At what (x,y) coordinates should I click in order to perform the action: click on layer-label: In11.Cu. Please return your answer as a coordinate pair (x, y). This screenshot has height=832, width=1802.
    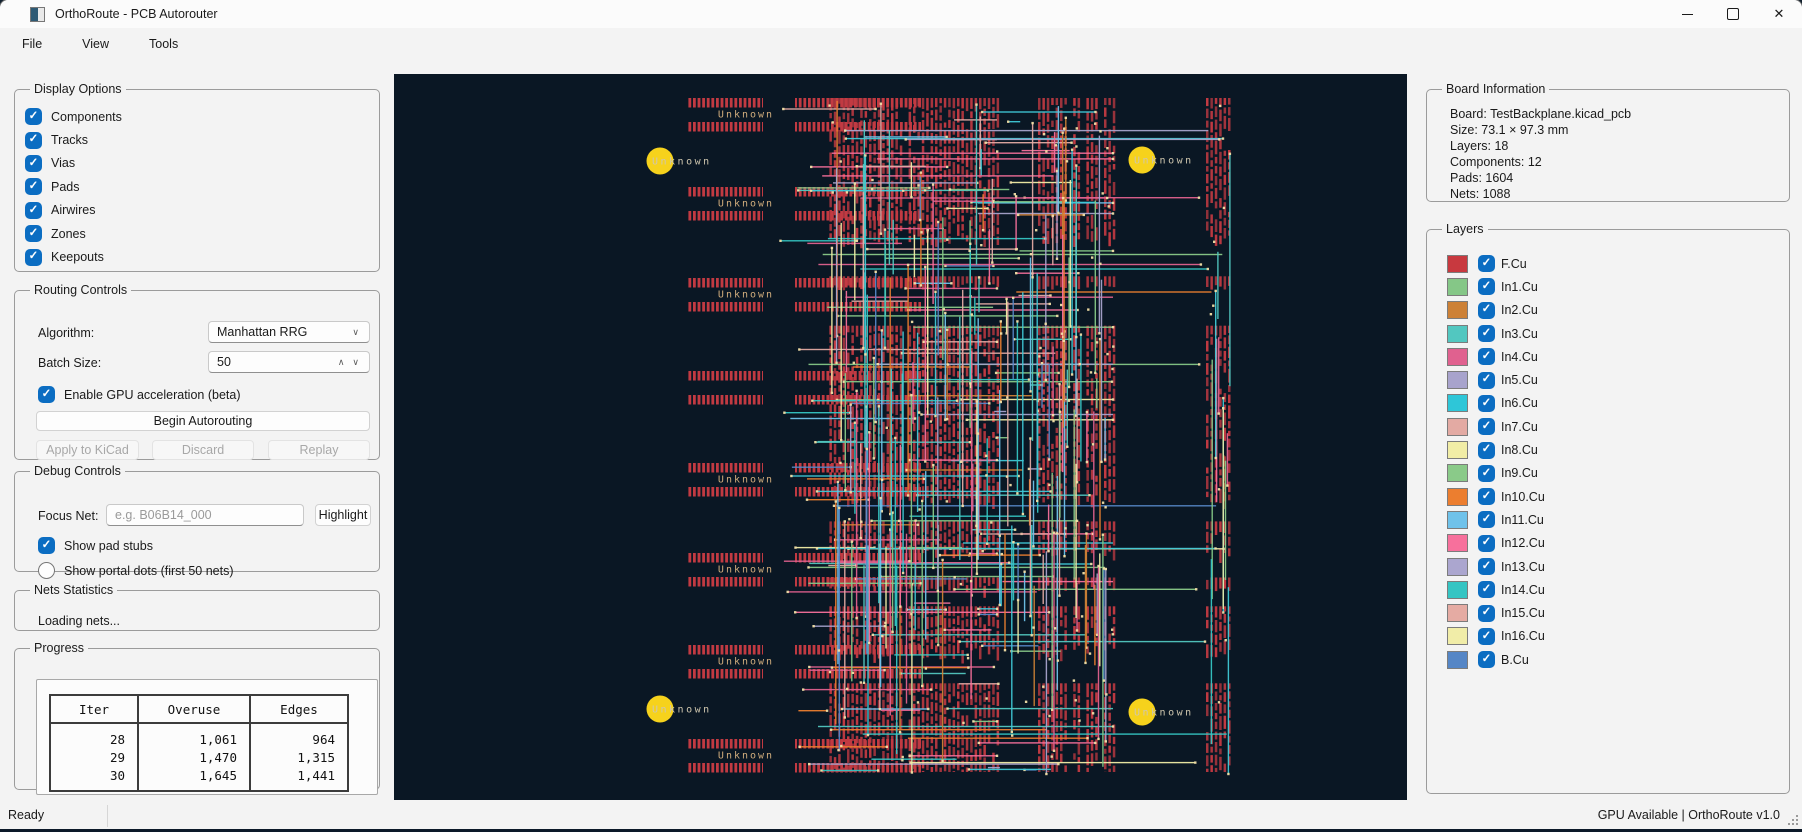
    Looking at the image, I should click on (1522, 519).